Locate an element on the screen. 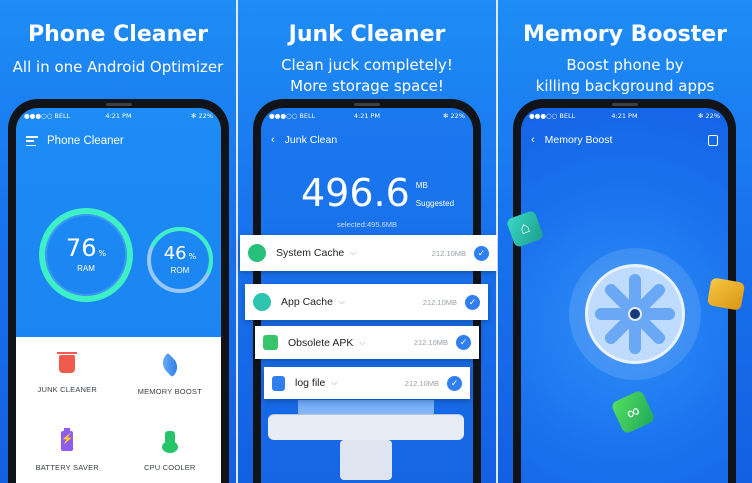 The image size is (752, 483). selected-size: selected:495.6MB is located at coordinates (367, 224).